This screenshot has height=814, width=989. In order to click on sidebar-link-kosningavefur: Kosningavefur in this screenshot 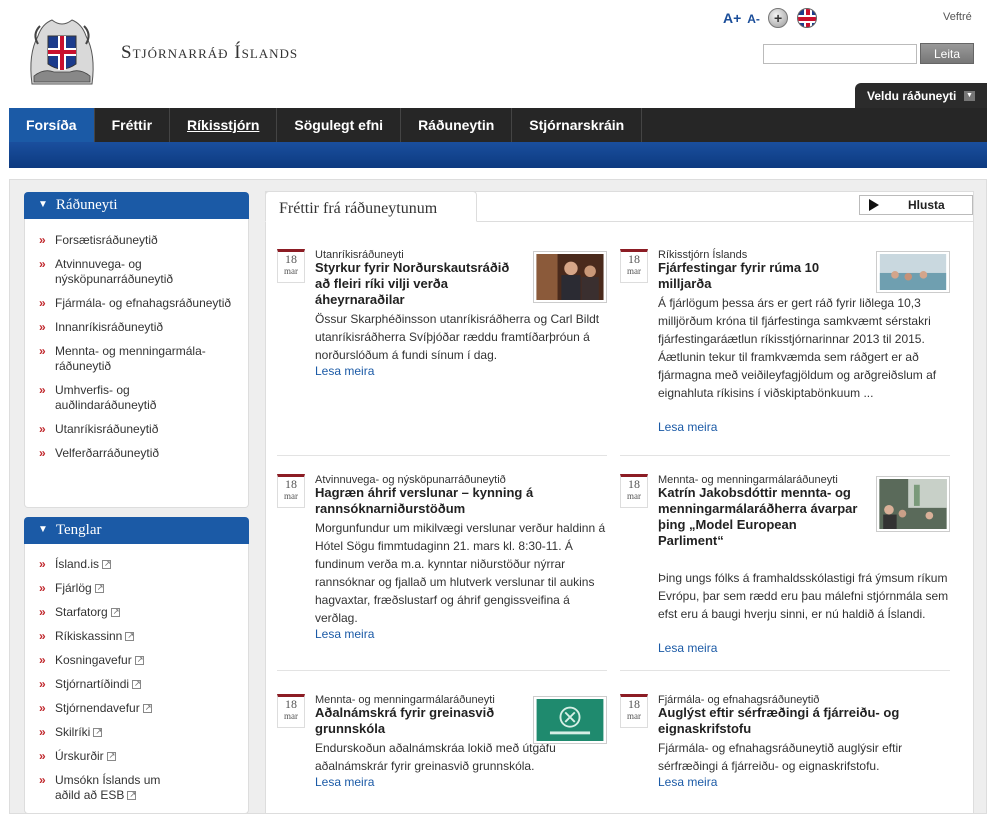, I will do `click(136, 660)`.